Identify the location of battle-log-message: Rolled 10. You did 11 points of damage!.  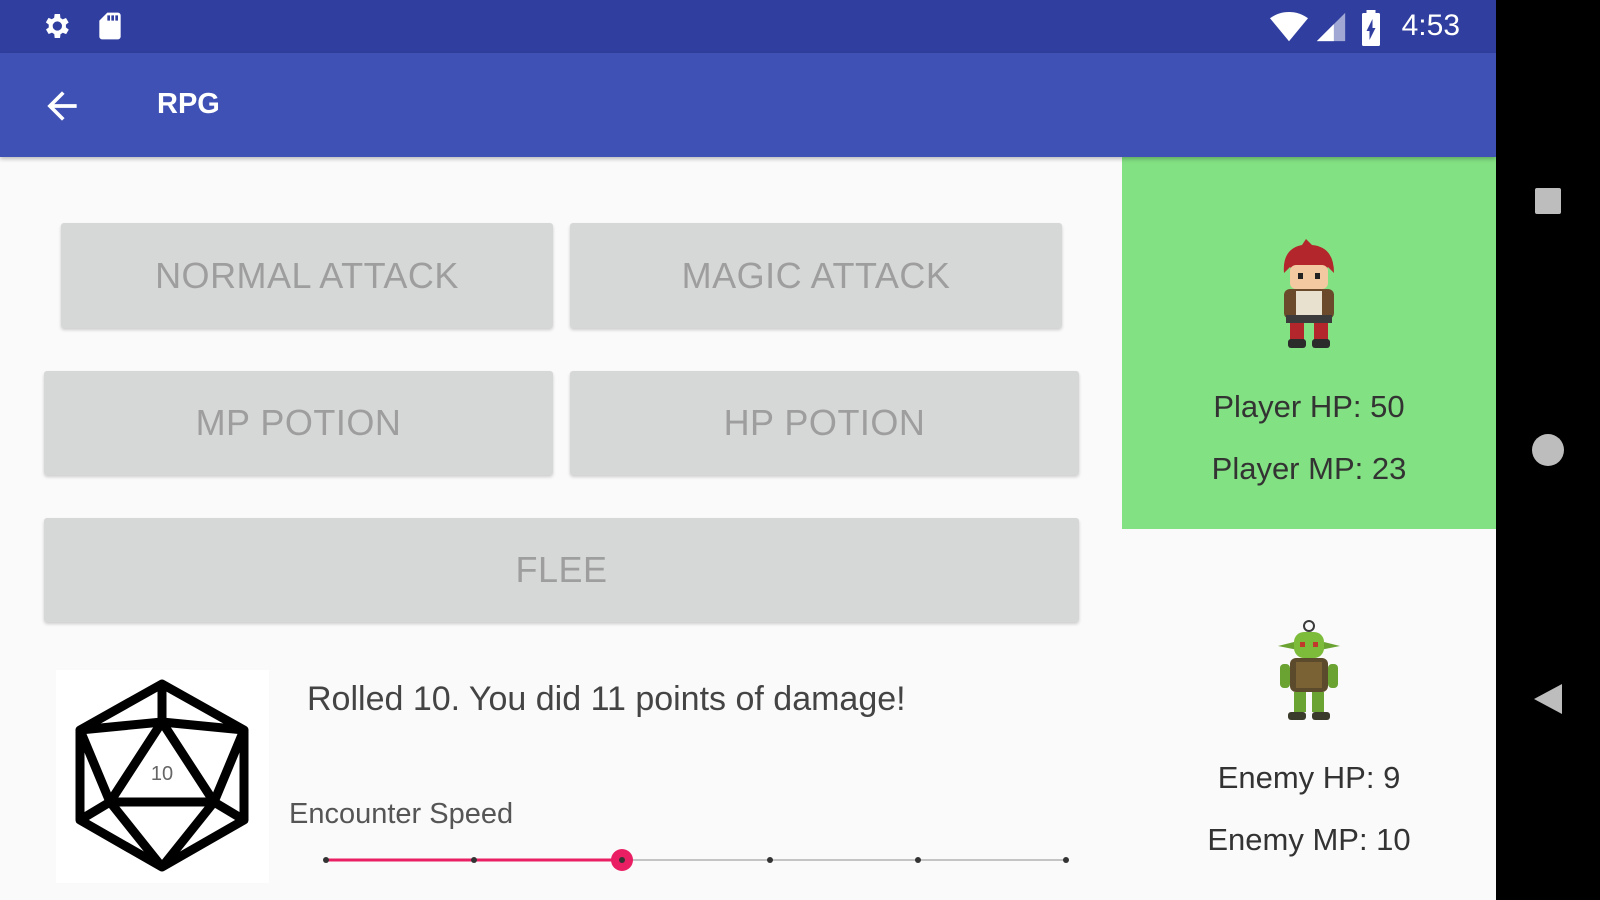
(606, 699).